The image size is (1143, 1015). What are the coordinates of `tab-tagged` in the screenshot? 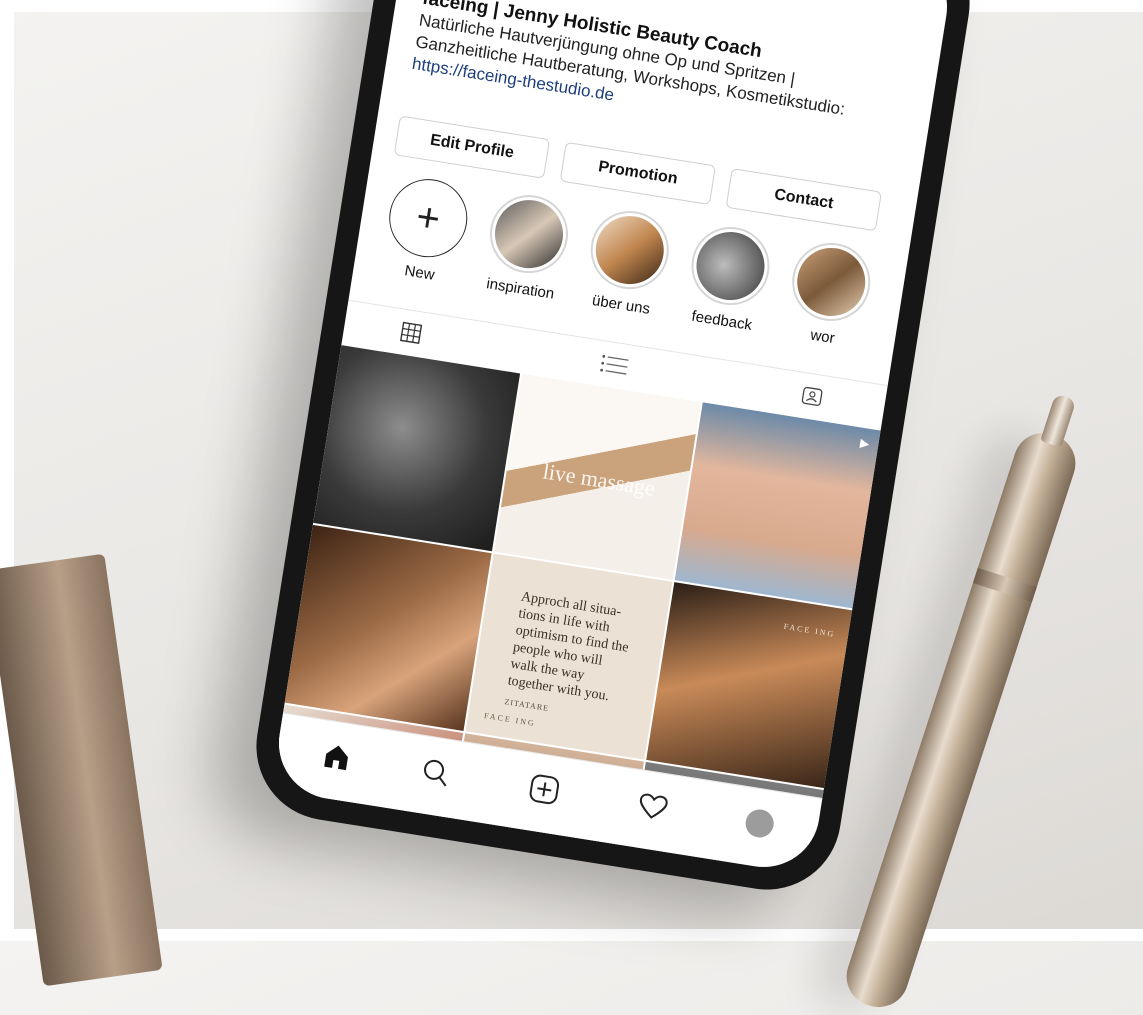 It's located at (812, 396).